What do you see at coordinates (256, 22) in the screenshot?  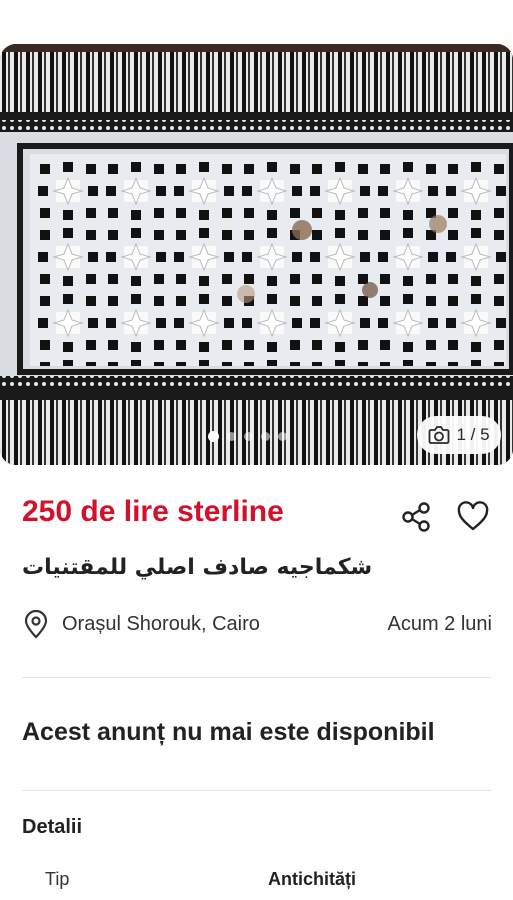 I see `top-bar` at bounding box center [256, 22].